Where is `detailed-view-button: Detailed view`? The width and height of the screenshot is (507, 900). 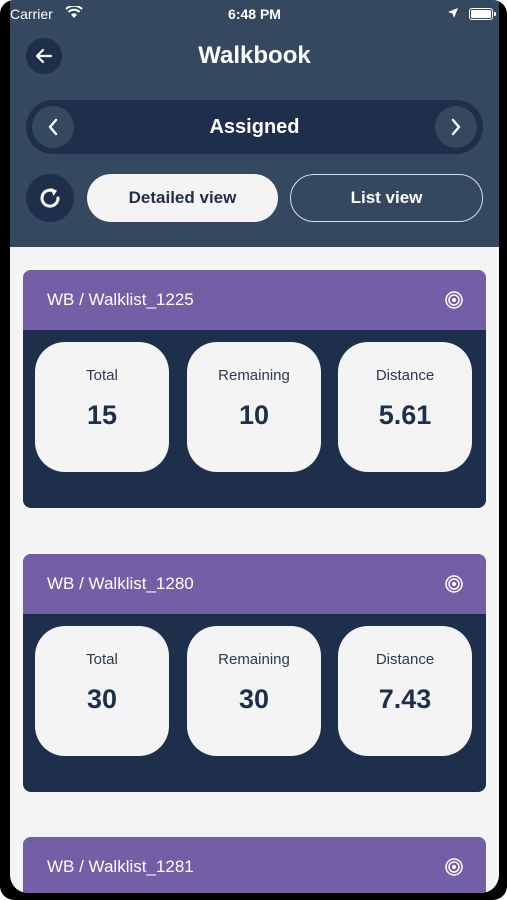 detailed-view-button: Detailed view is located at coordinates (182, 198).